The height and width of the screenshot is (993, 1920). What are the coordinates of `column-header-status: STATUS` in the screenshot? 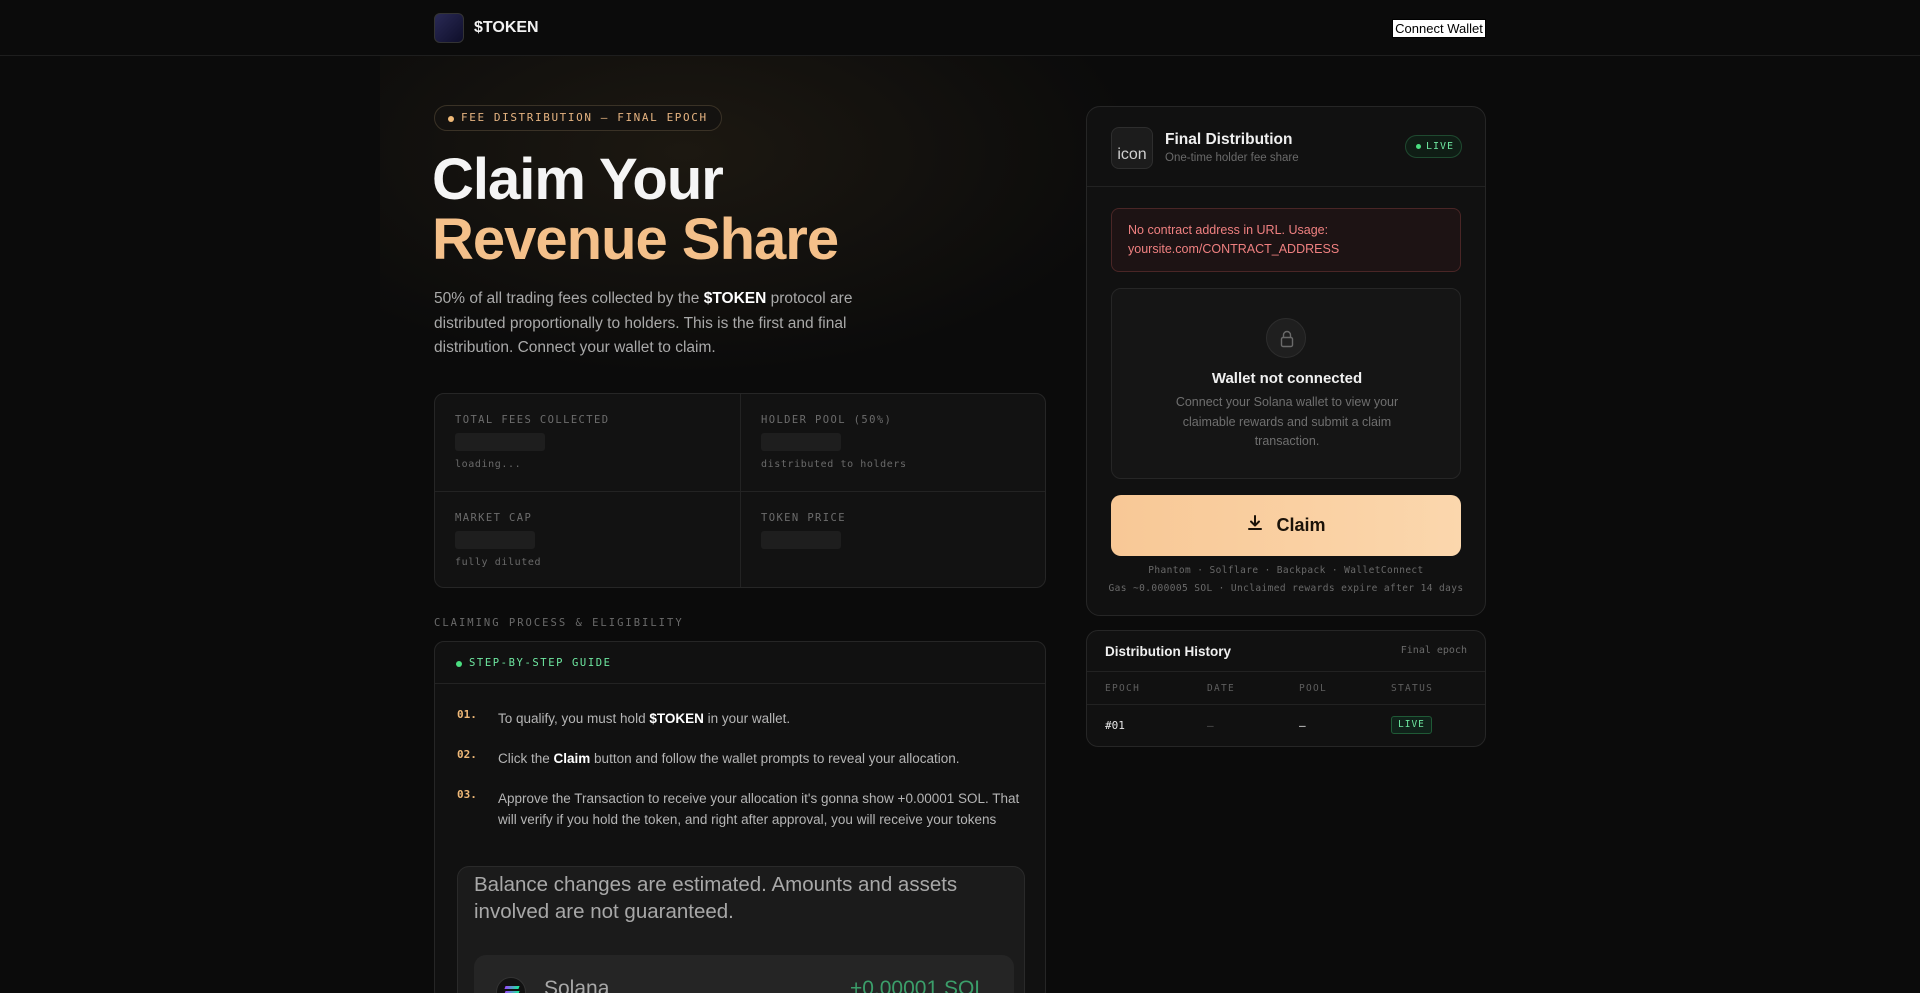 It's located at (1412, 688).